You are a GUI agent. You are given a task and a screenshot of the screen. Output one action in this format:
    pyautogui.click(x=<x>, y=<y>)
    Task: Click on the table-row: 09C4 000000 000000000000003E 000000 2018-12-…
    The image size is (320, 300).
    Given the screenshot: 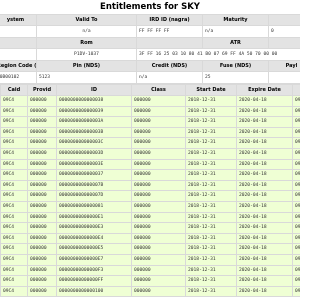 What is the action you would take?
    pyautogui.click(x=150, y=164)
    